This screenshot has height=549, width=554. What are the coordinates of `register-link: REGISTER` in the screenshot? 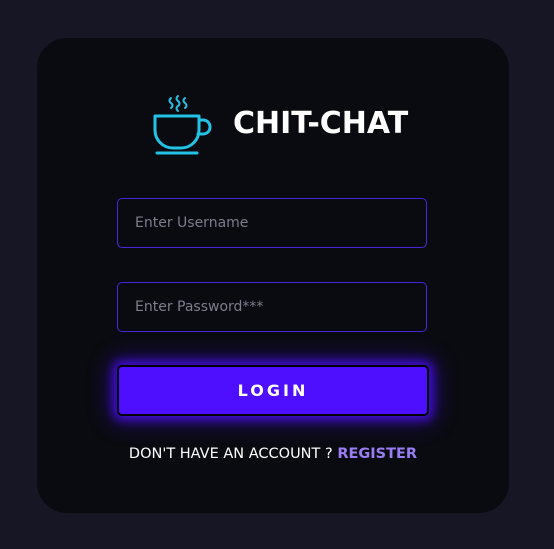 It's located at (377, 454).